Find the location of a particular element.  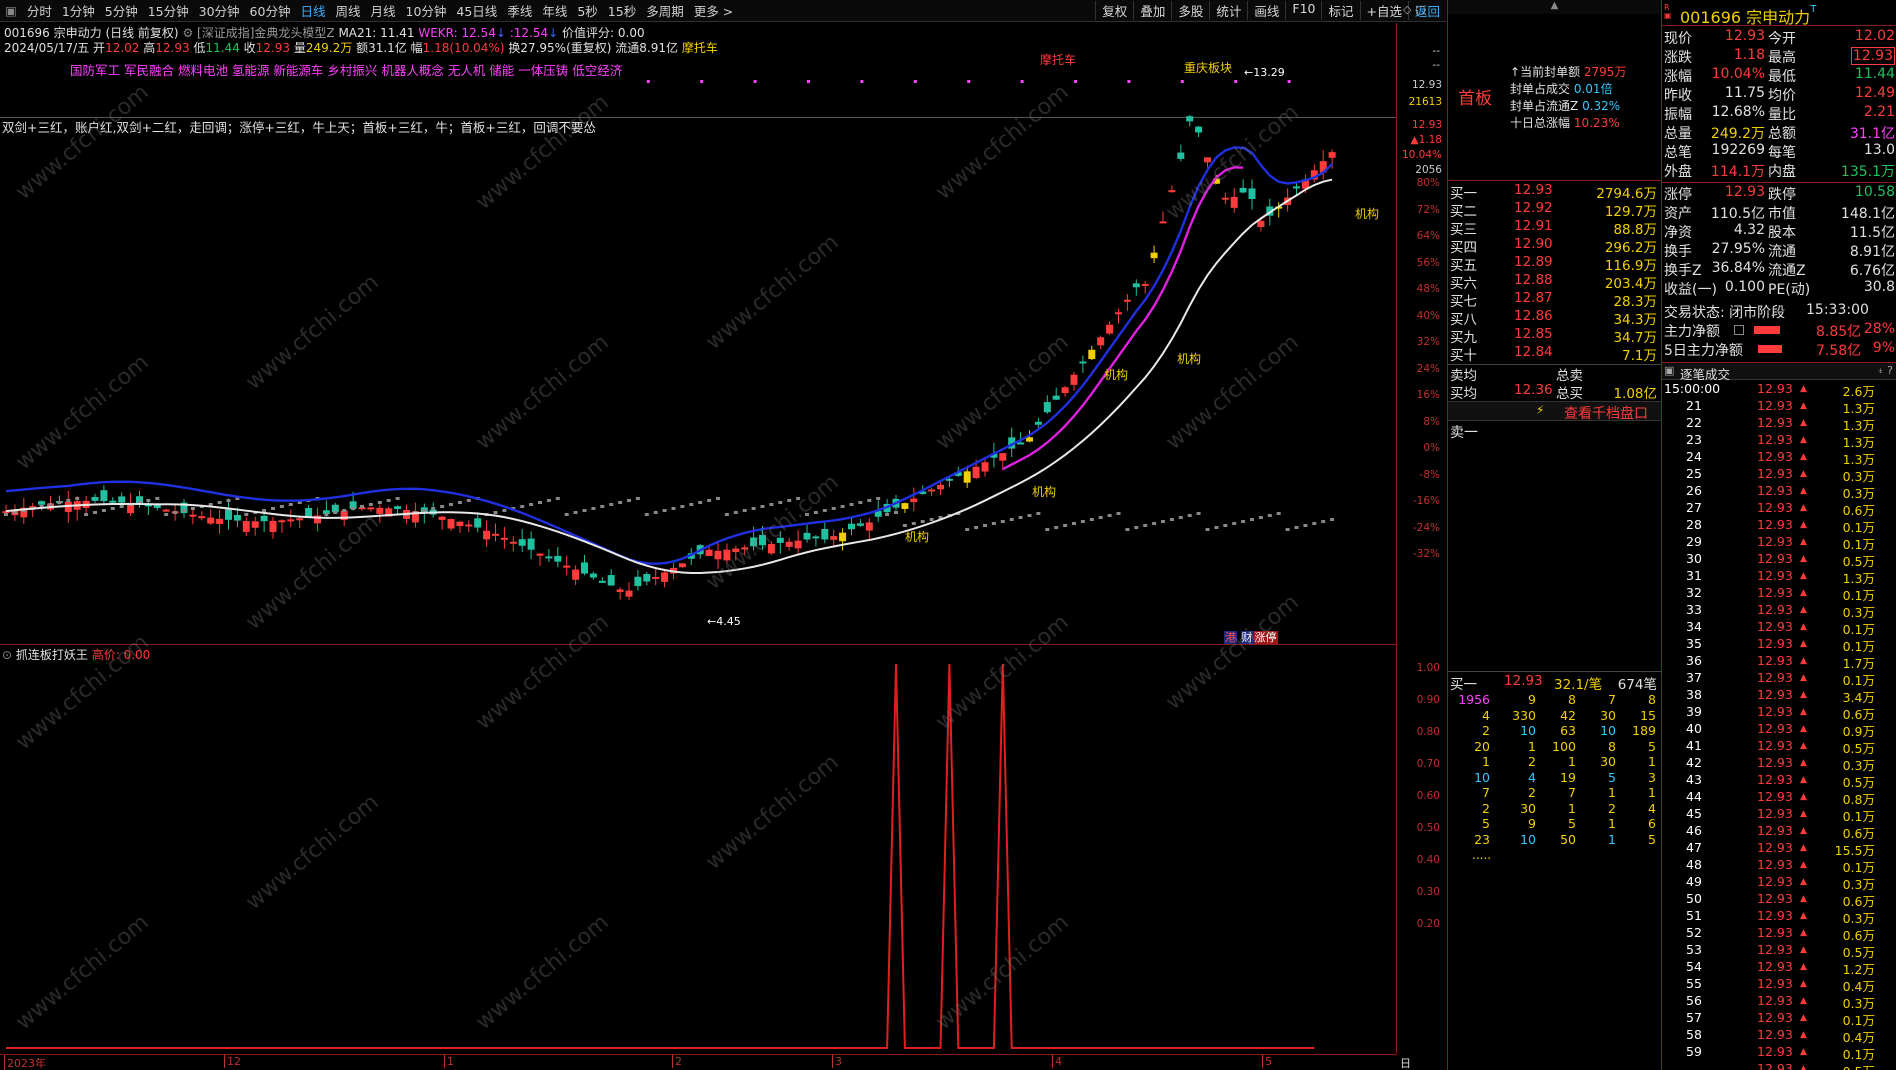

tab-12: 年线 is located at coordinates (554, 10).